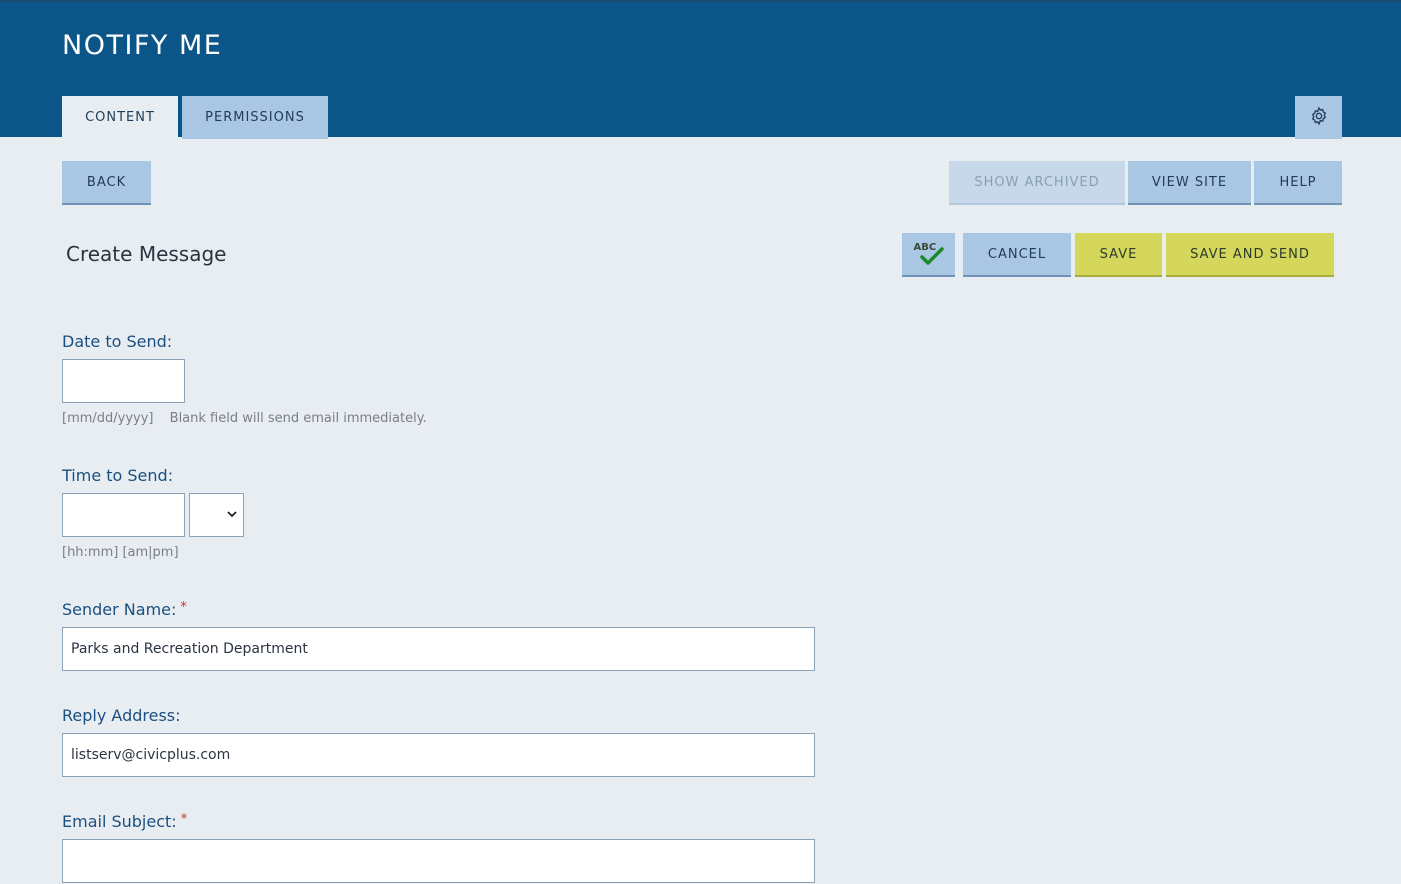 The width and height of the screenshot is (1401, 884). What do you see at coordinates (1298, 183) in the screenshot?
I see `help-button: HELP` at bounding box center [1298, 183].